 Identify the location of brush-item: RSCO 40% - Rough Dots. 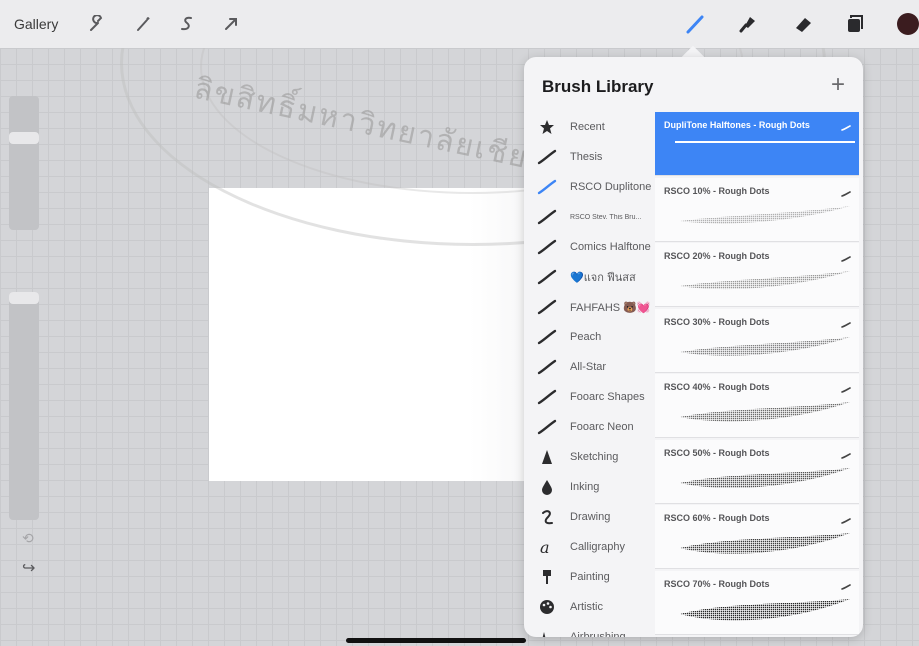
(757, 406).